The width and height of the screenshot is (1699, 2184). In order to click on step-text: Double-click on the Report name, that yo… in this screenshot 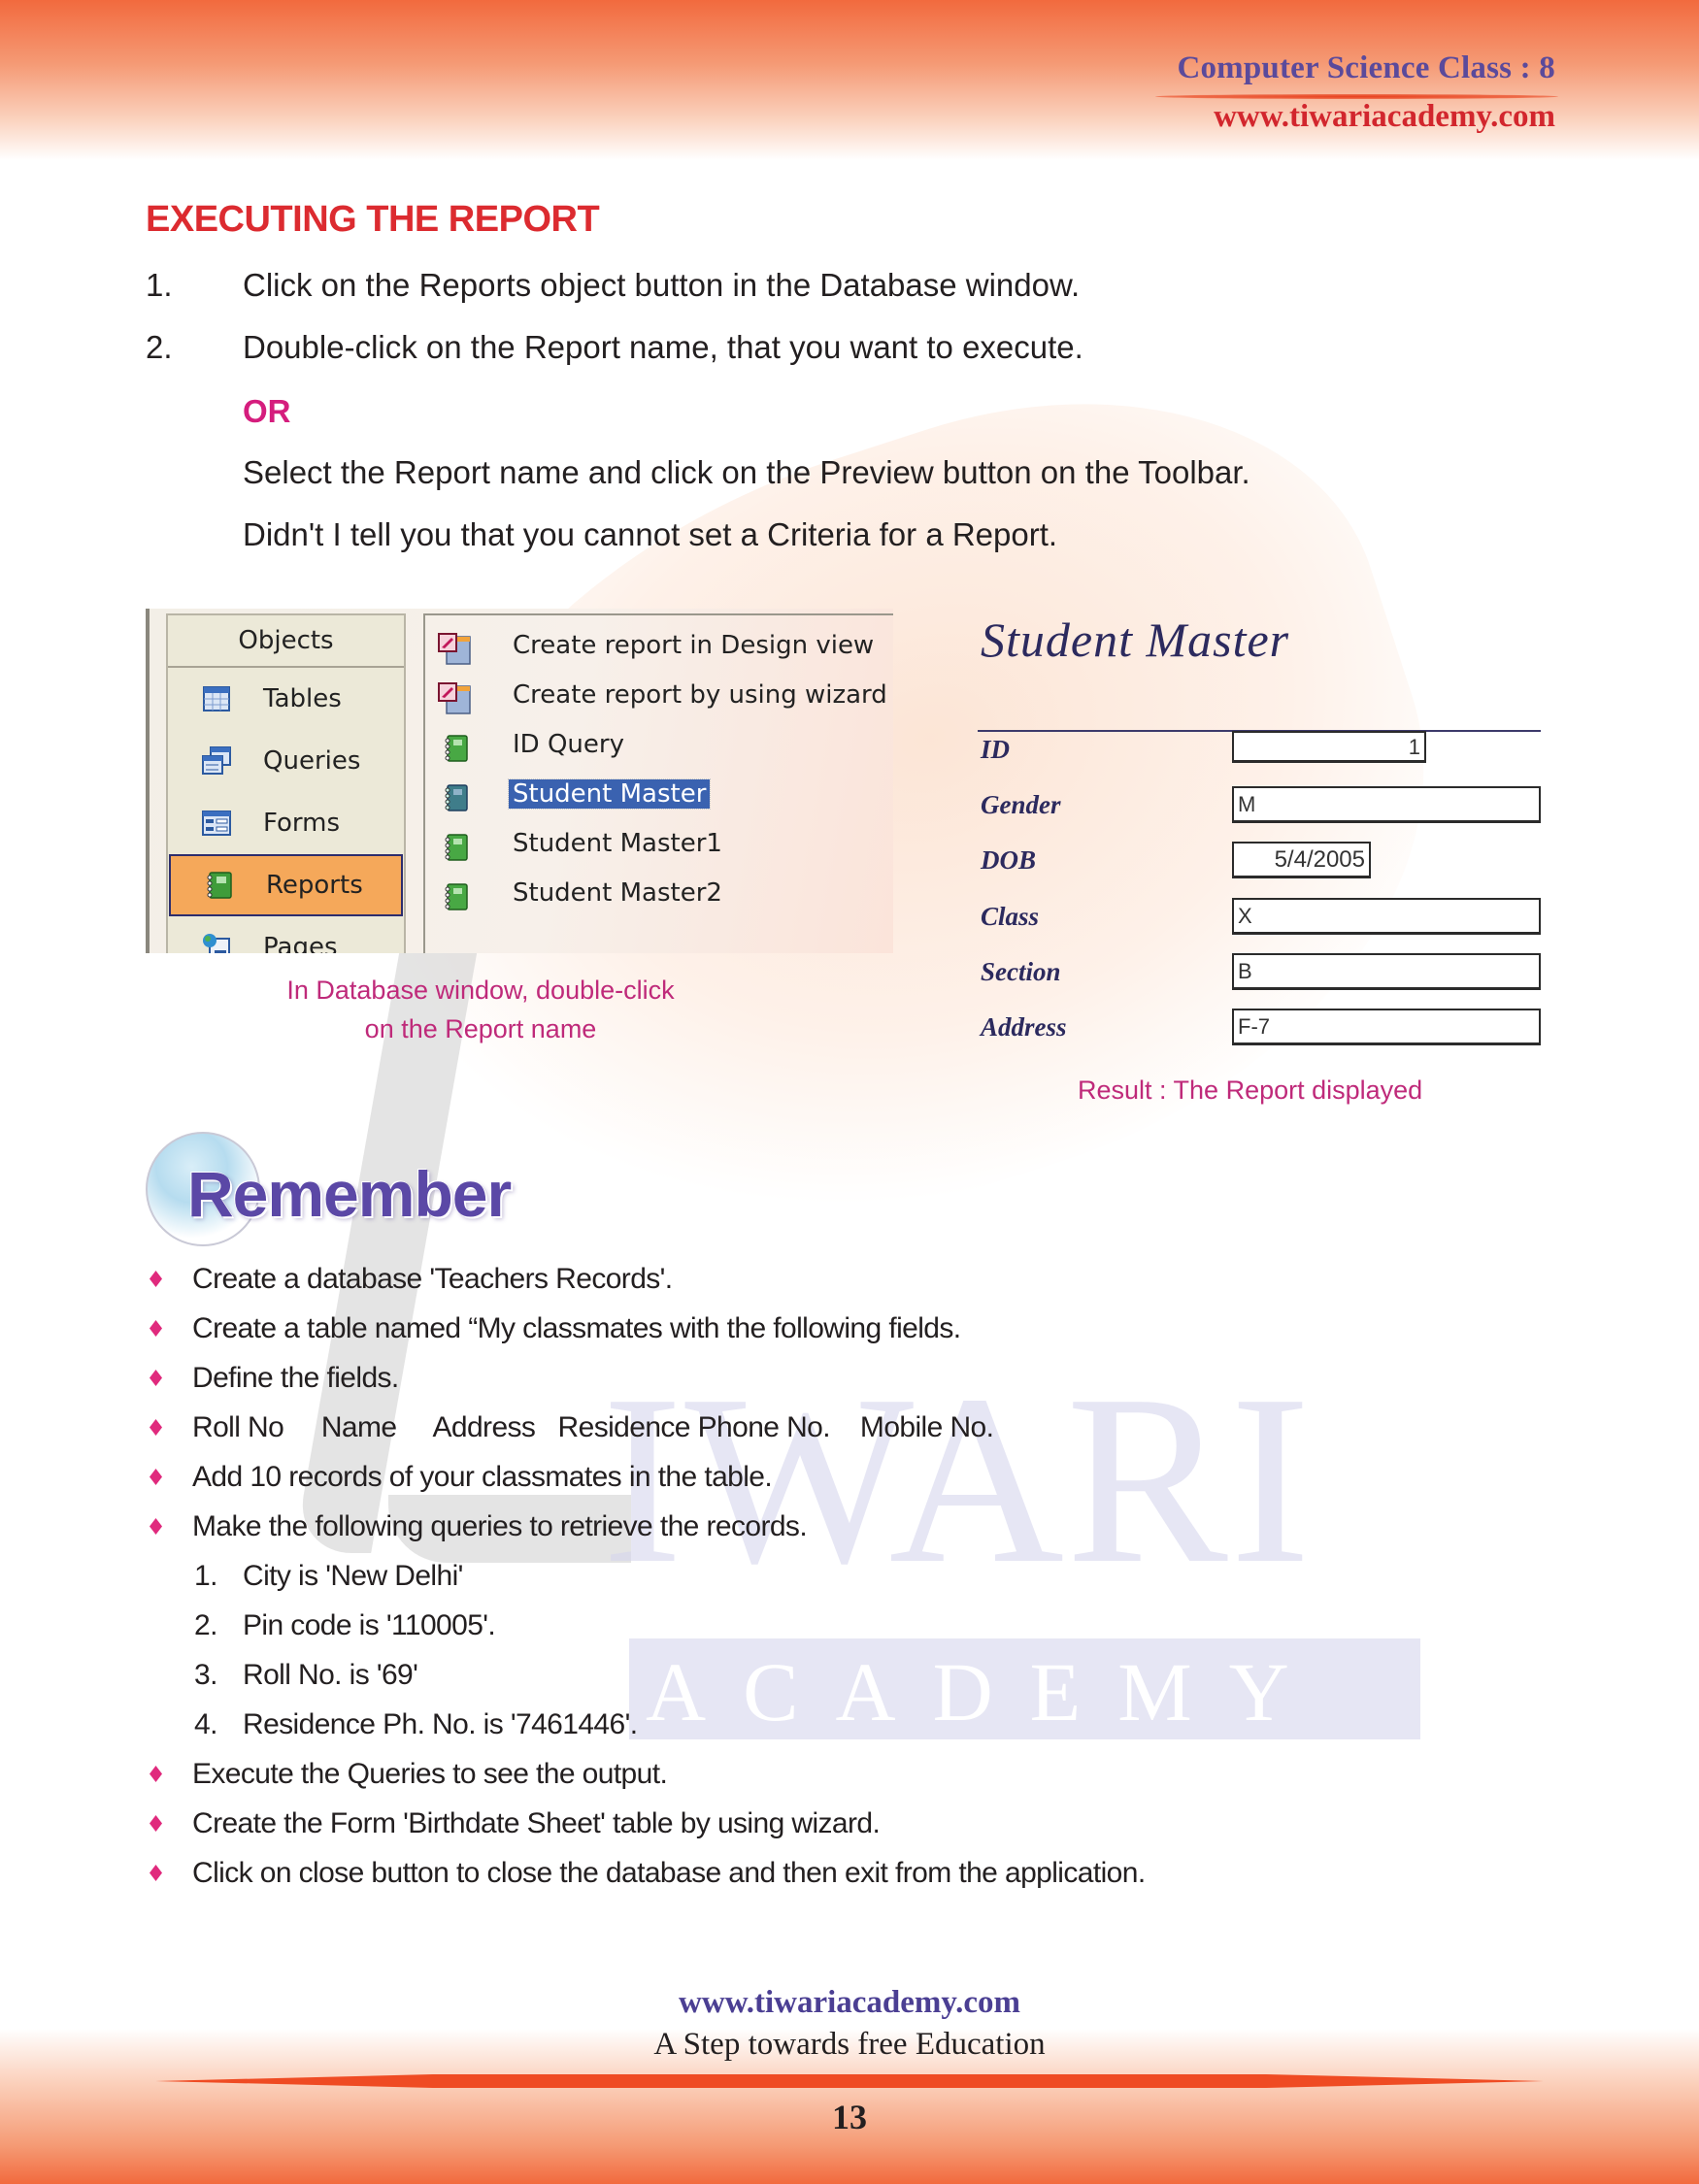, I will do `click(663, 347)`.